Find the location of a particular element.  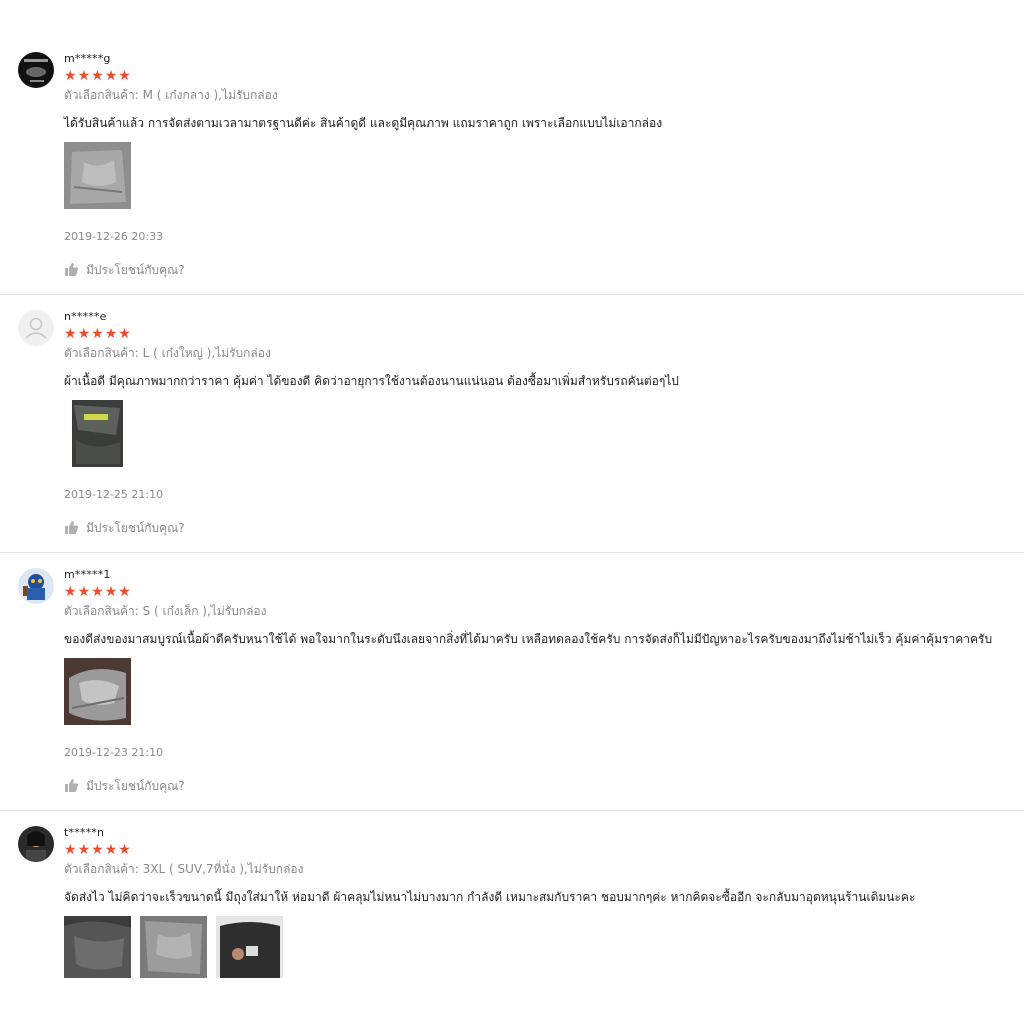

reviewer-username: n*****e is located at coordinates (85, 316).